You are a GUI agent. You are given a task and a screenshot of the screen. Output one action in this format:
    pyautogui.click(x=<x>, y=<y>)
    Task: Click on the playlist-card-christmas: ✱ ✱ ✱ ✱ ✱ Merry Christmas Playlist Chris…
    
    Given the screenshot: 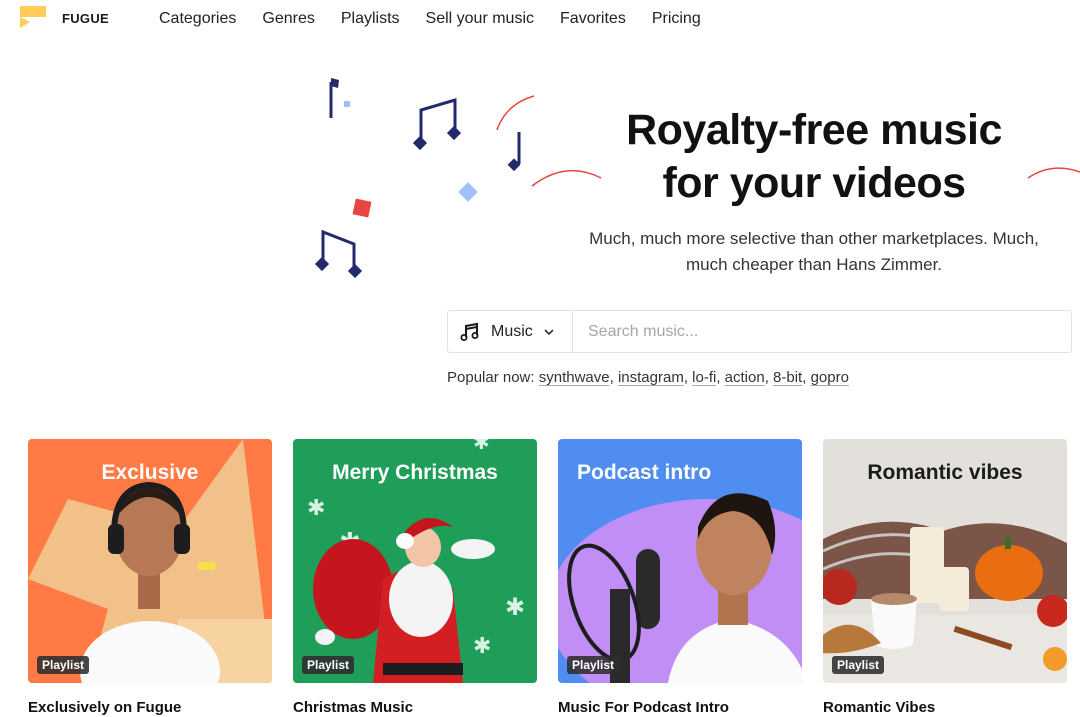 What is the action you would take?
    pyautogui.click(x=415, y=577)
    